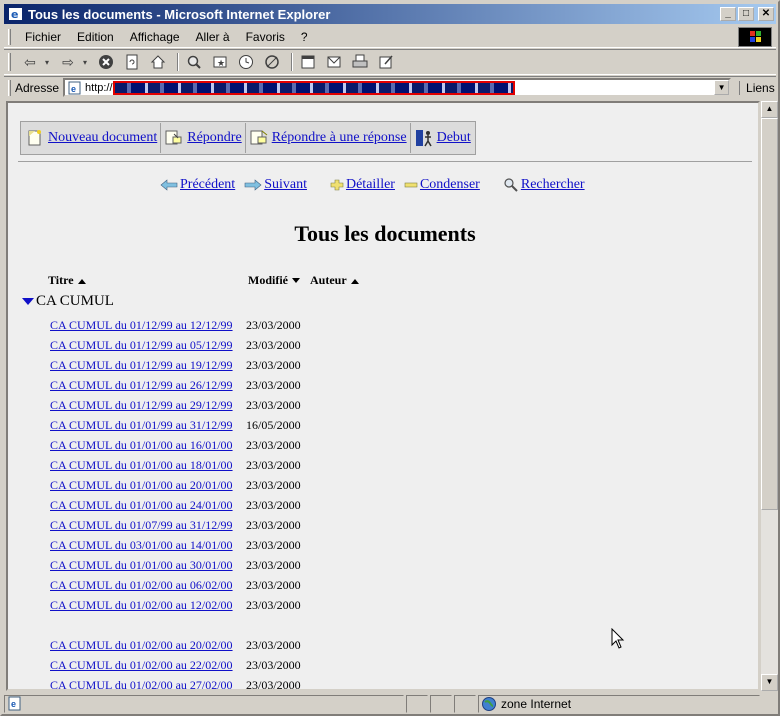 The image size is (780, 716). What do you see at coordinates (148, 465) in the screenshot?
I see `document-link: CA CUMUL du 01/01/00 au 18/01/00` at bounding box center [148, 465].